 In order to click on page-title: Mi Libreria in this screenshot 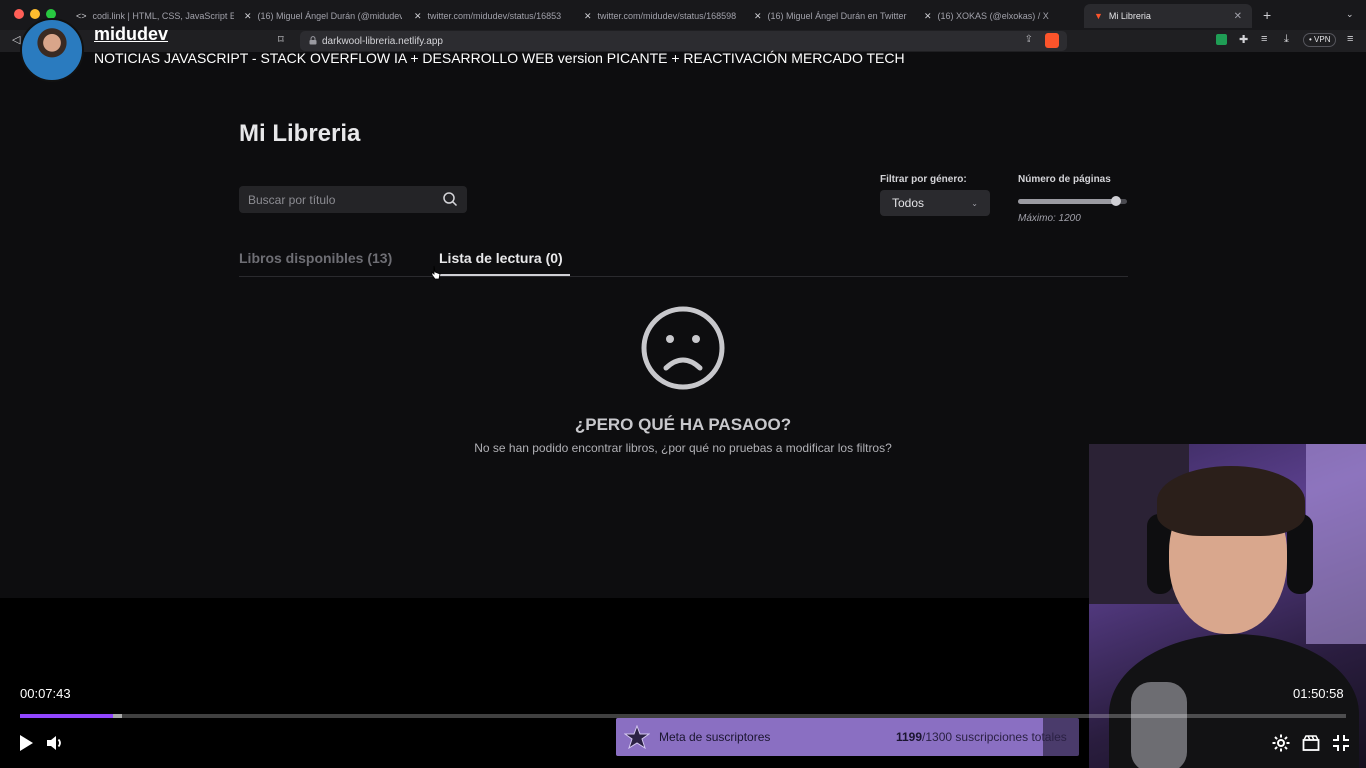, I will do `click(300, 133)`.